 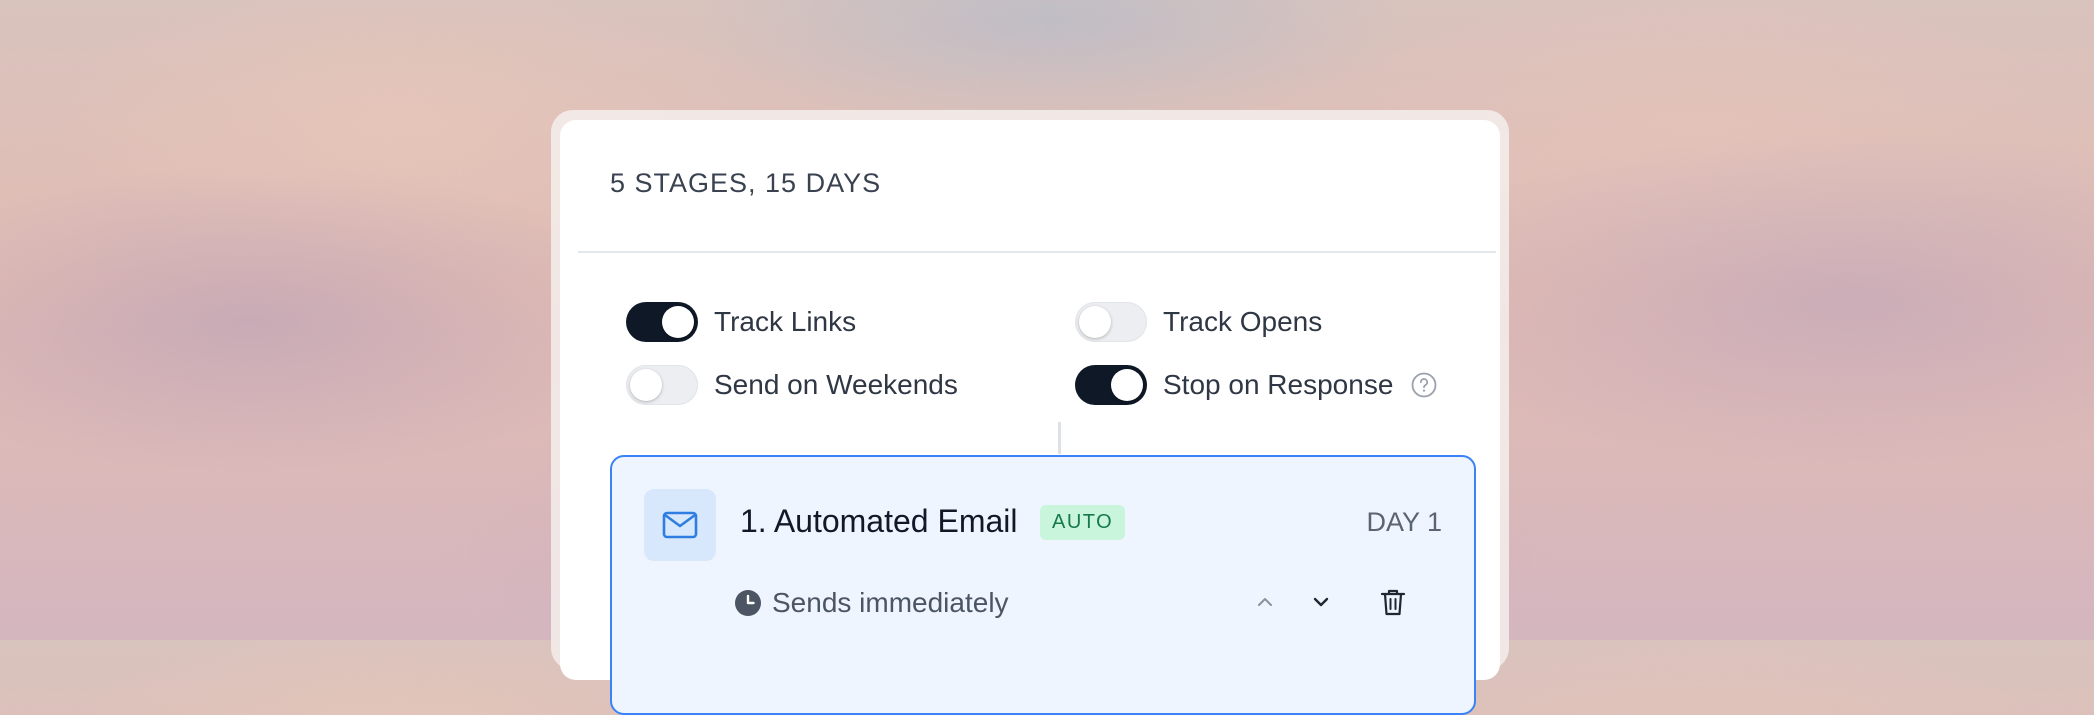 I want to click on send-on-weekends-toggle, so click(x=662, y=385).